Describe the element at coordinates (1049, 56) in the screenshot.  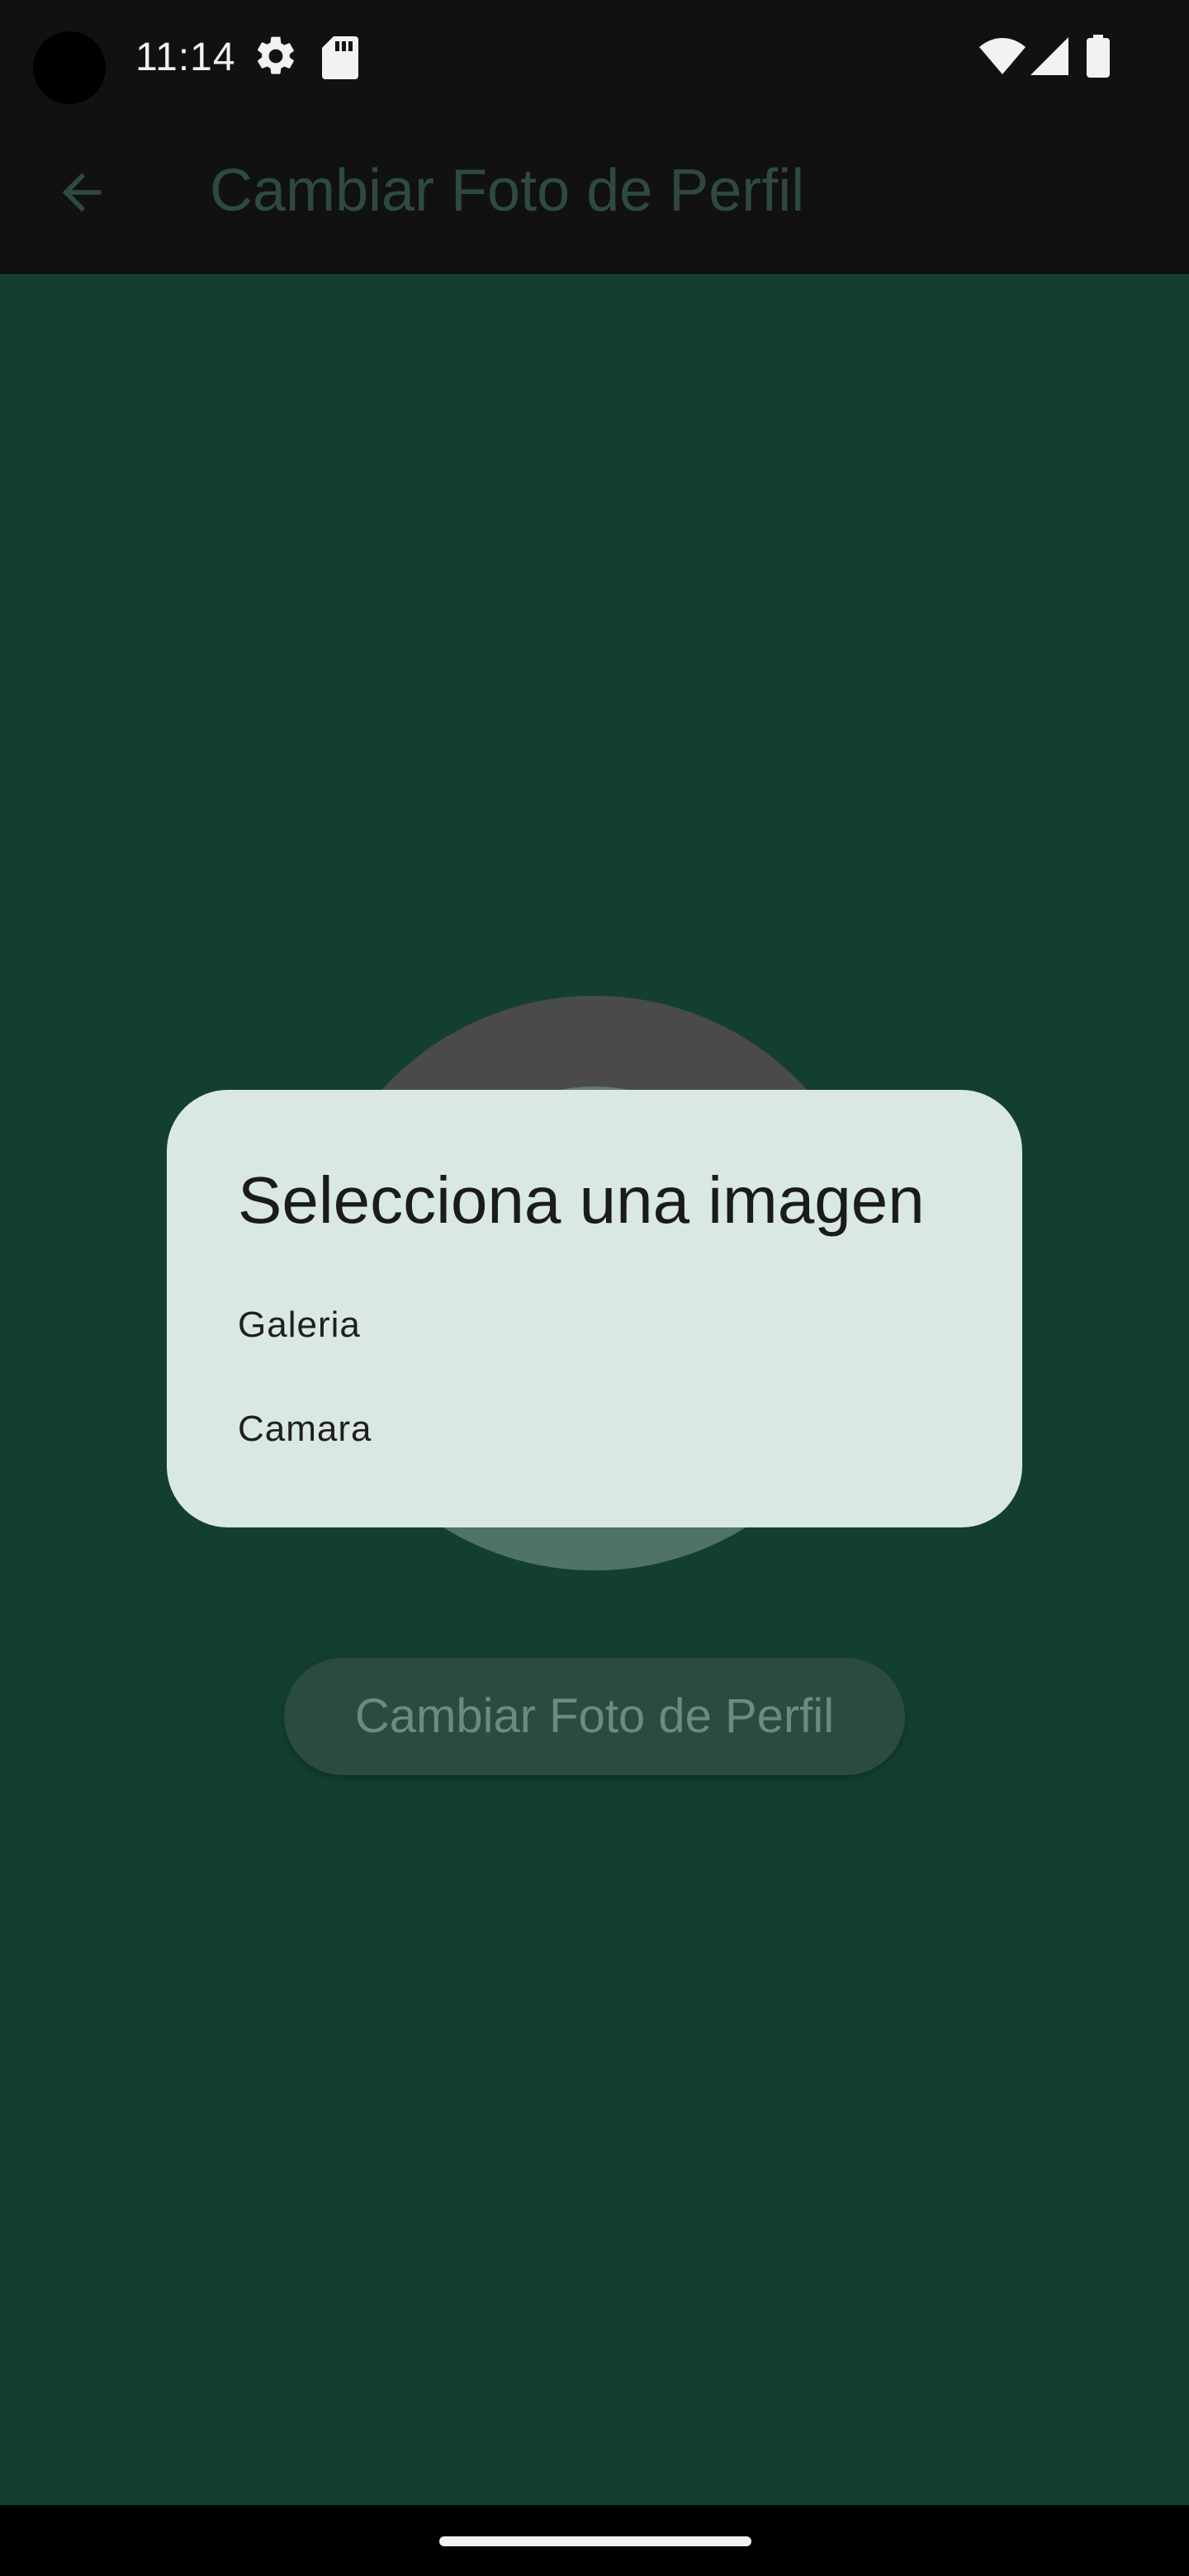
I see `cell-signal-icon` at that location.